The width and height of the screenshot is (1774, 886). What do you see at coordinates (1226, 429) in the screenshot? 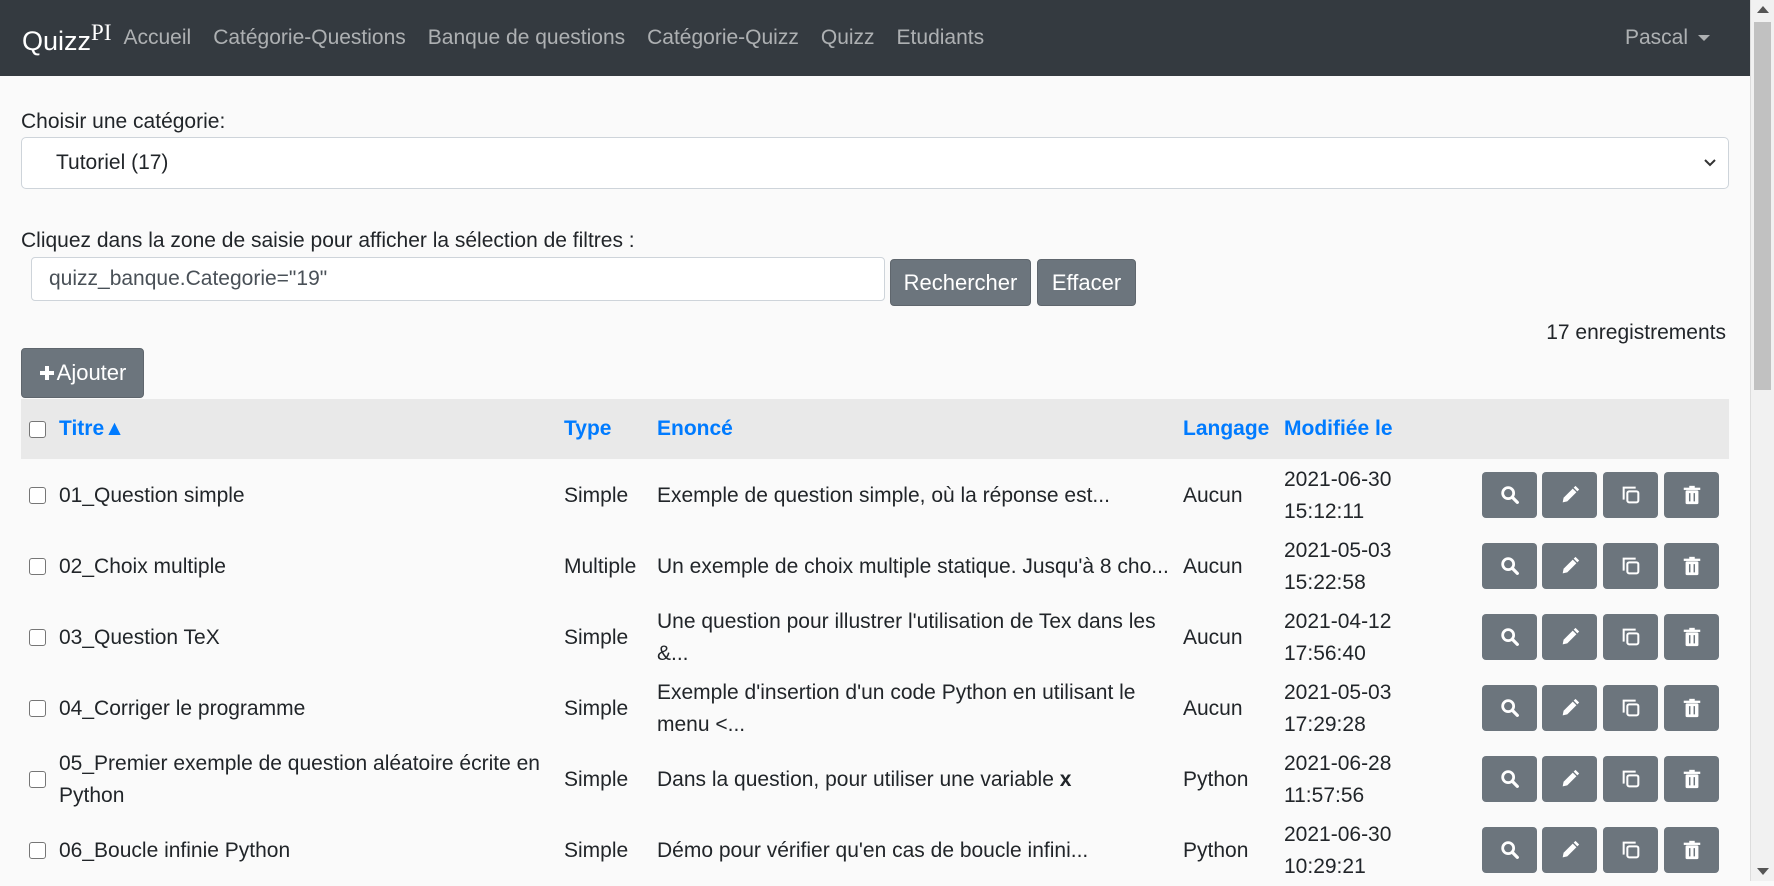
I see `header-langage: Langage` at bounding box center [1226, 429].